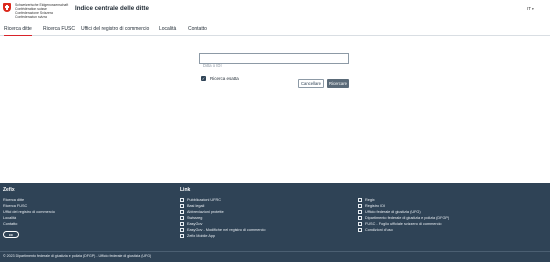 This screenshot has width=550, height=262. I want to click on footer-divider, so click(275, 251).